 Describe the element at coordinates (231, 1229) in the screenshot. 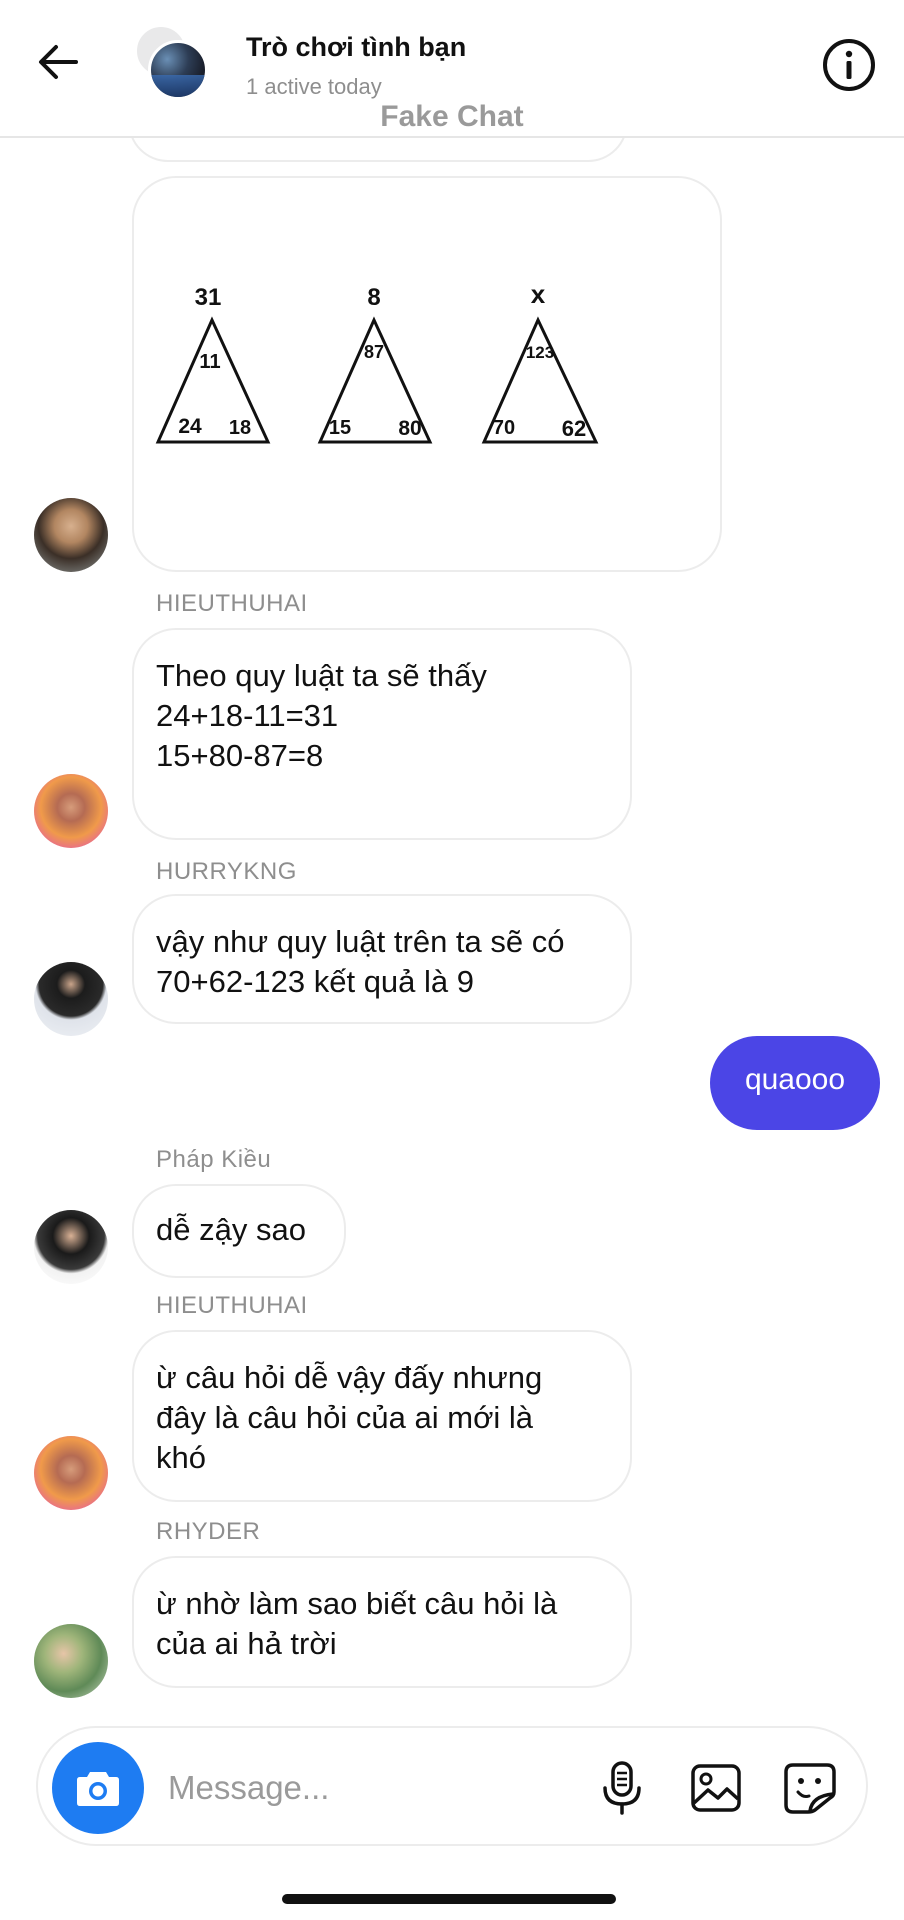

I see `message-line: dễ zậy sao` at that location.